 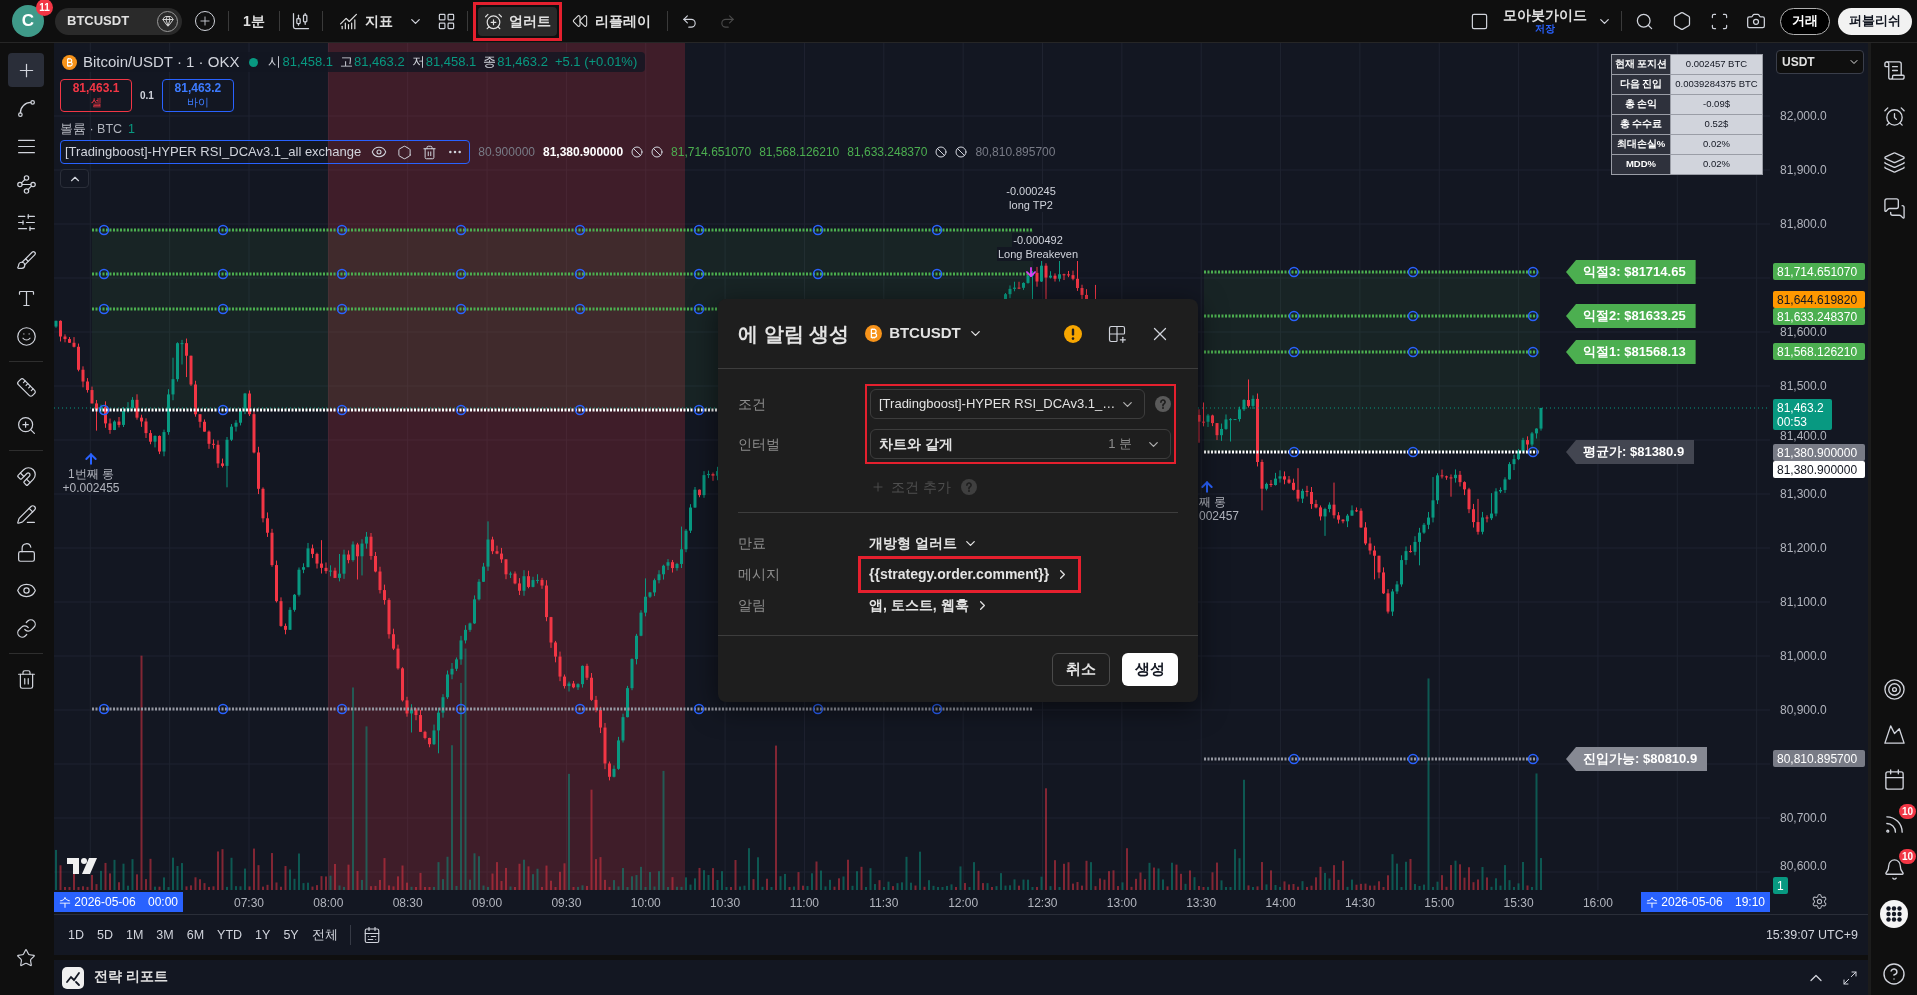 I want to click on nodes-icon, so click(x=26, y=184).